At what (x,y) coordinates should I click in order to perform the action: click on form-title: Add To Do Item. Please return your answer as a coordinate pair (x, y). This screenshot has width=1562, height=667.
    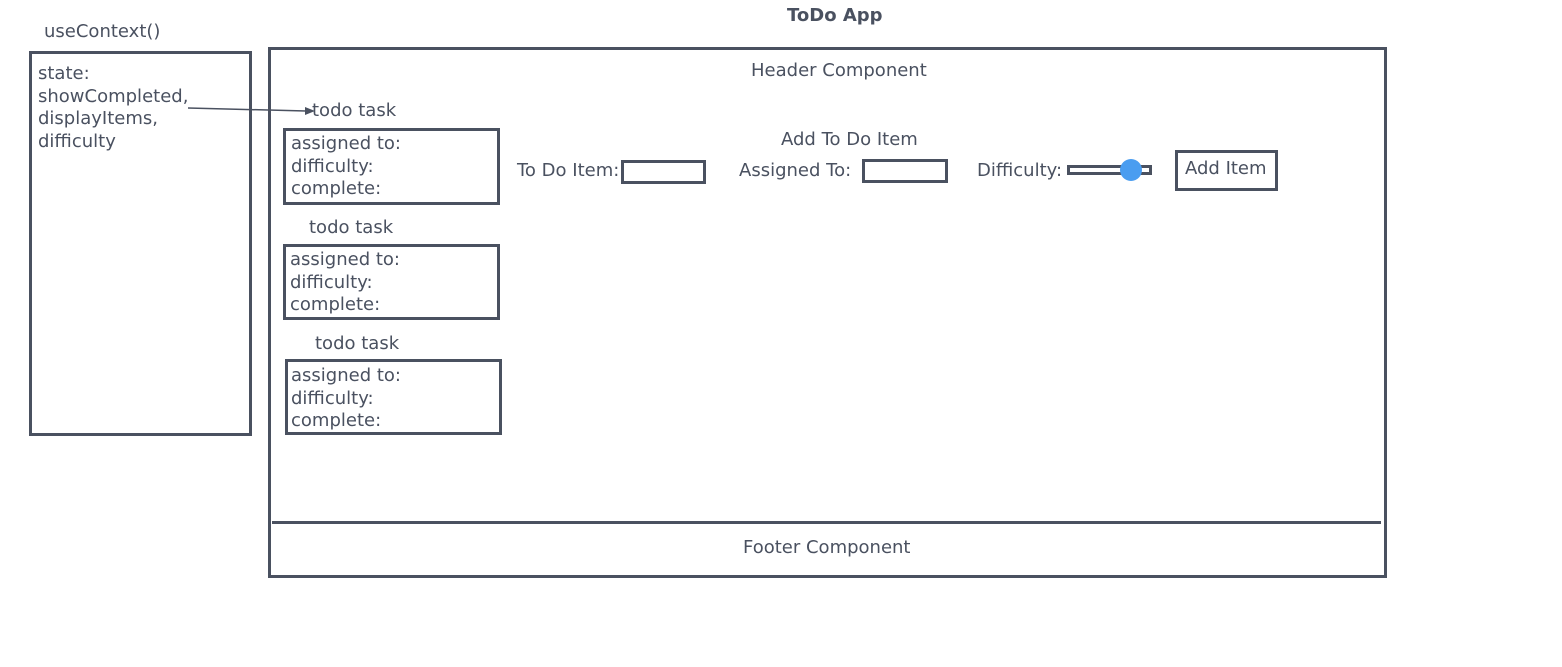
    Looking at the image, I should click on (849, 139).